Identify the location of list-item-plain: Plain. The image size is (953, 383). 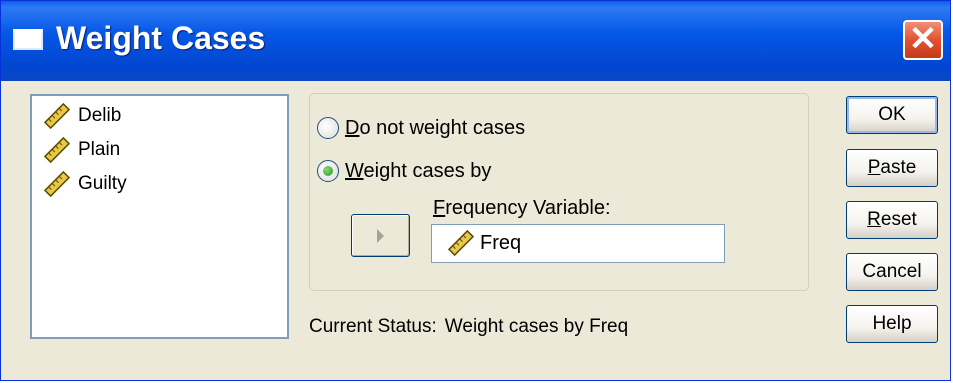
(81, 150).